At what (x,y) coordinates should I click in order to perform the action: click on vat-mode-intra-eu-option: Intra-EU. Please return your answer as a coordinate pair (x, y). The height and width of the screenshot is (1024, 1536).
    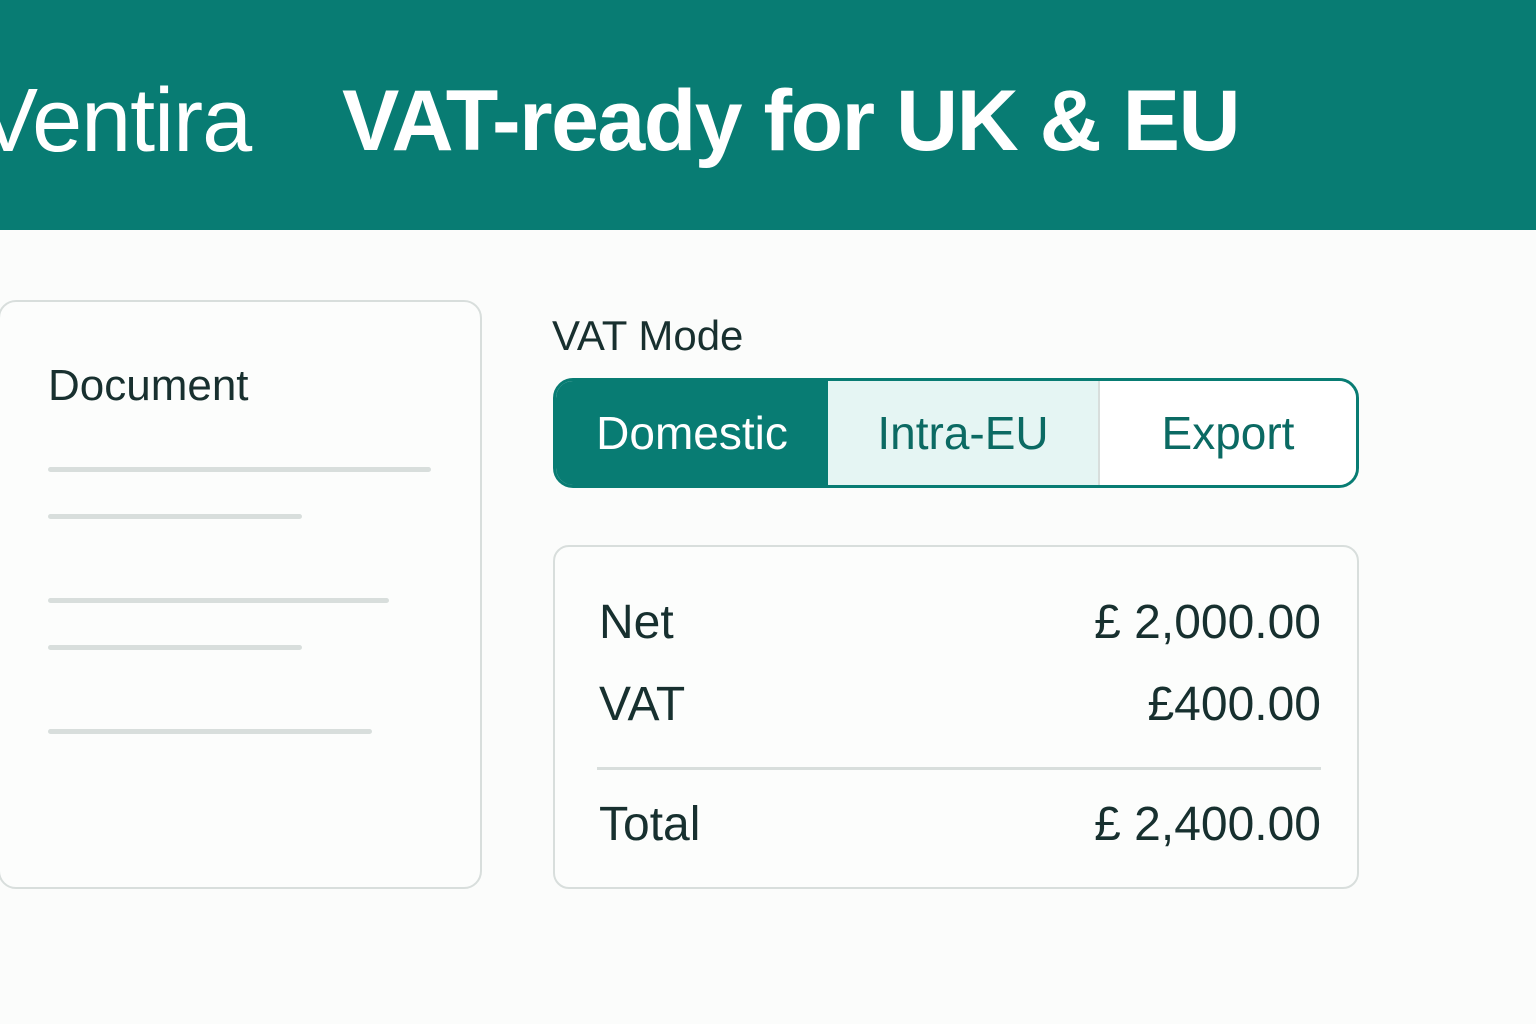
    Looking at the image, I should click on (964, 433).